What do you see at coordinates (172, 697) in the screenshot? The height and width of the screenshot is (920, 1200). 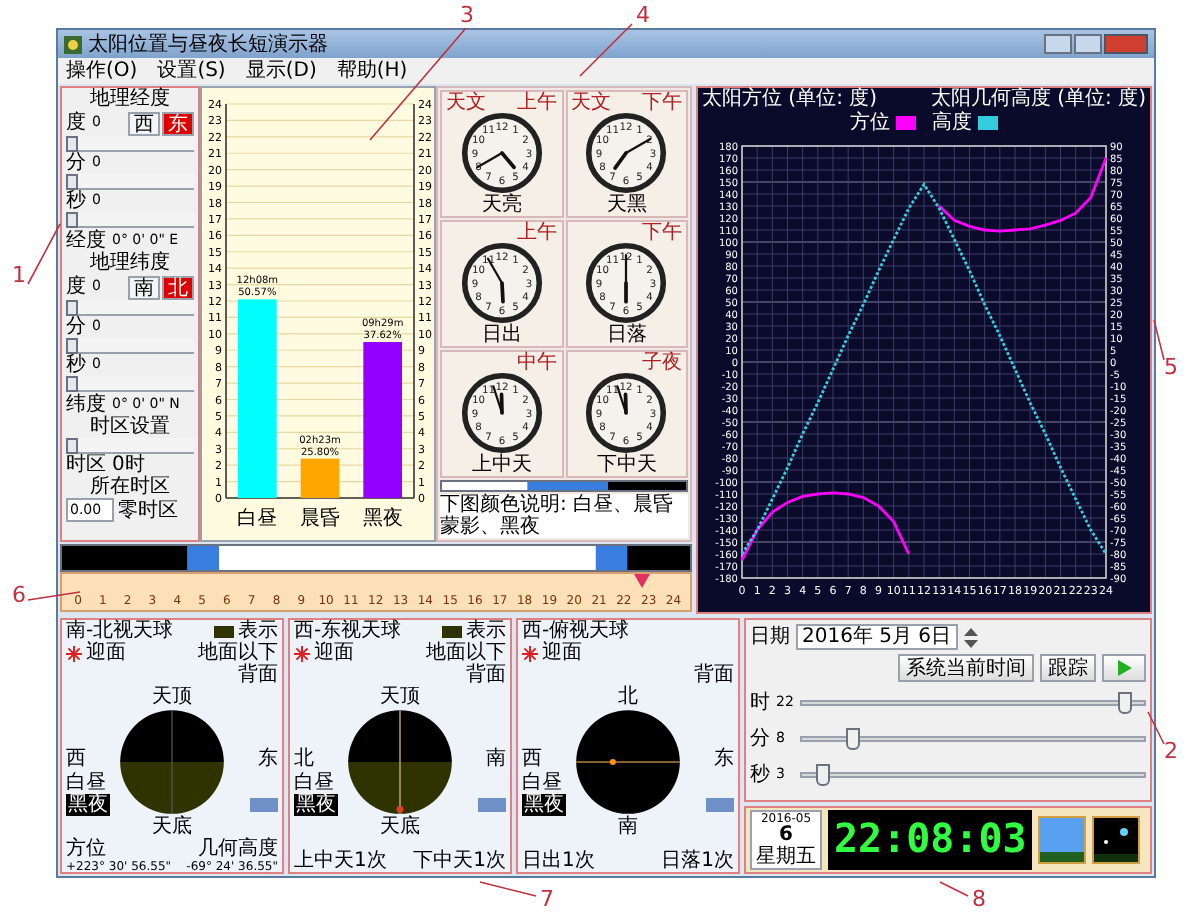 I see `top-label: 天顶` at bounding box center [172, 697].